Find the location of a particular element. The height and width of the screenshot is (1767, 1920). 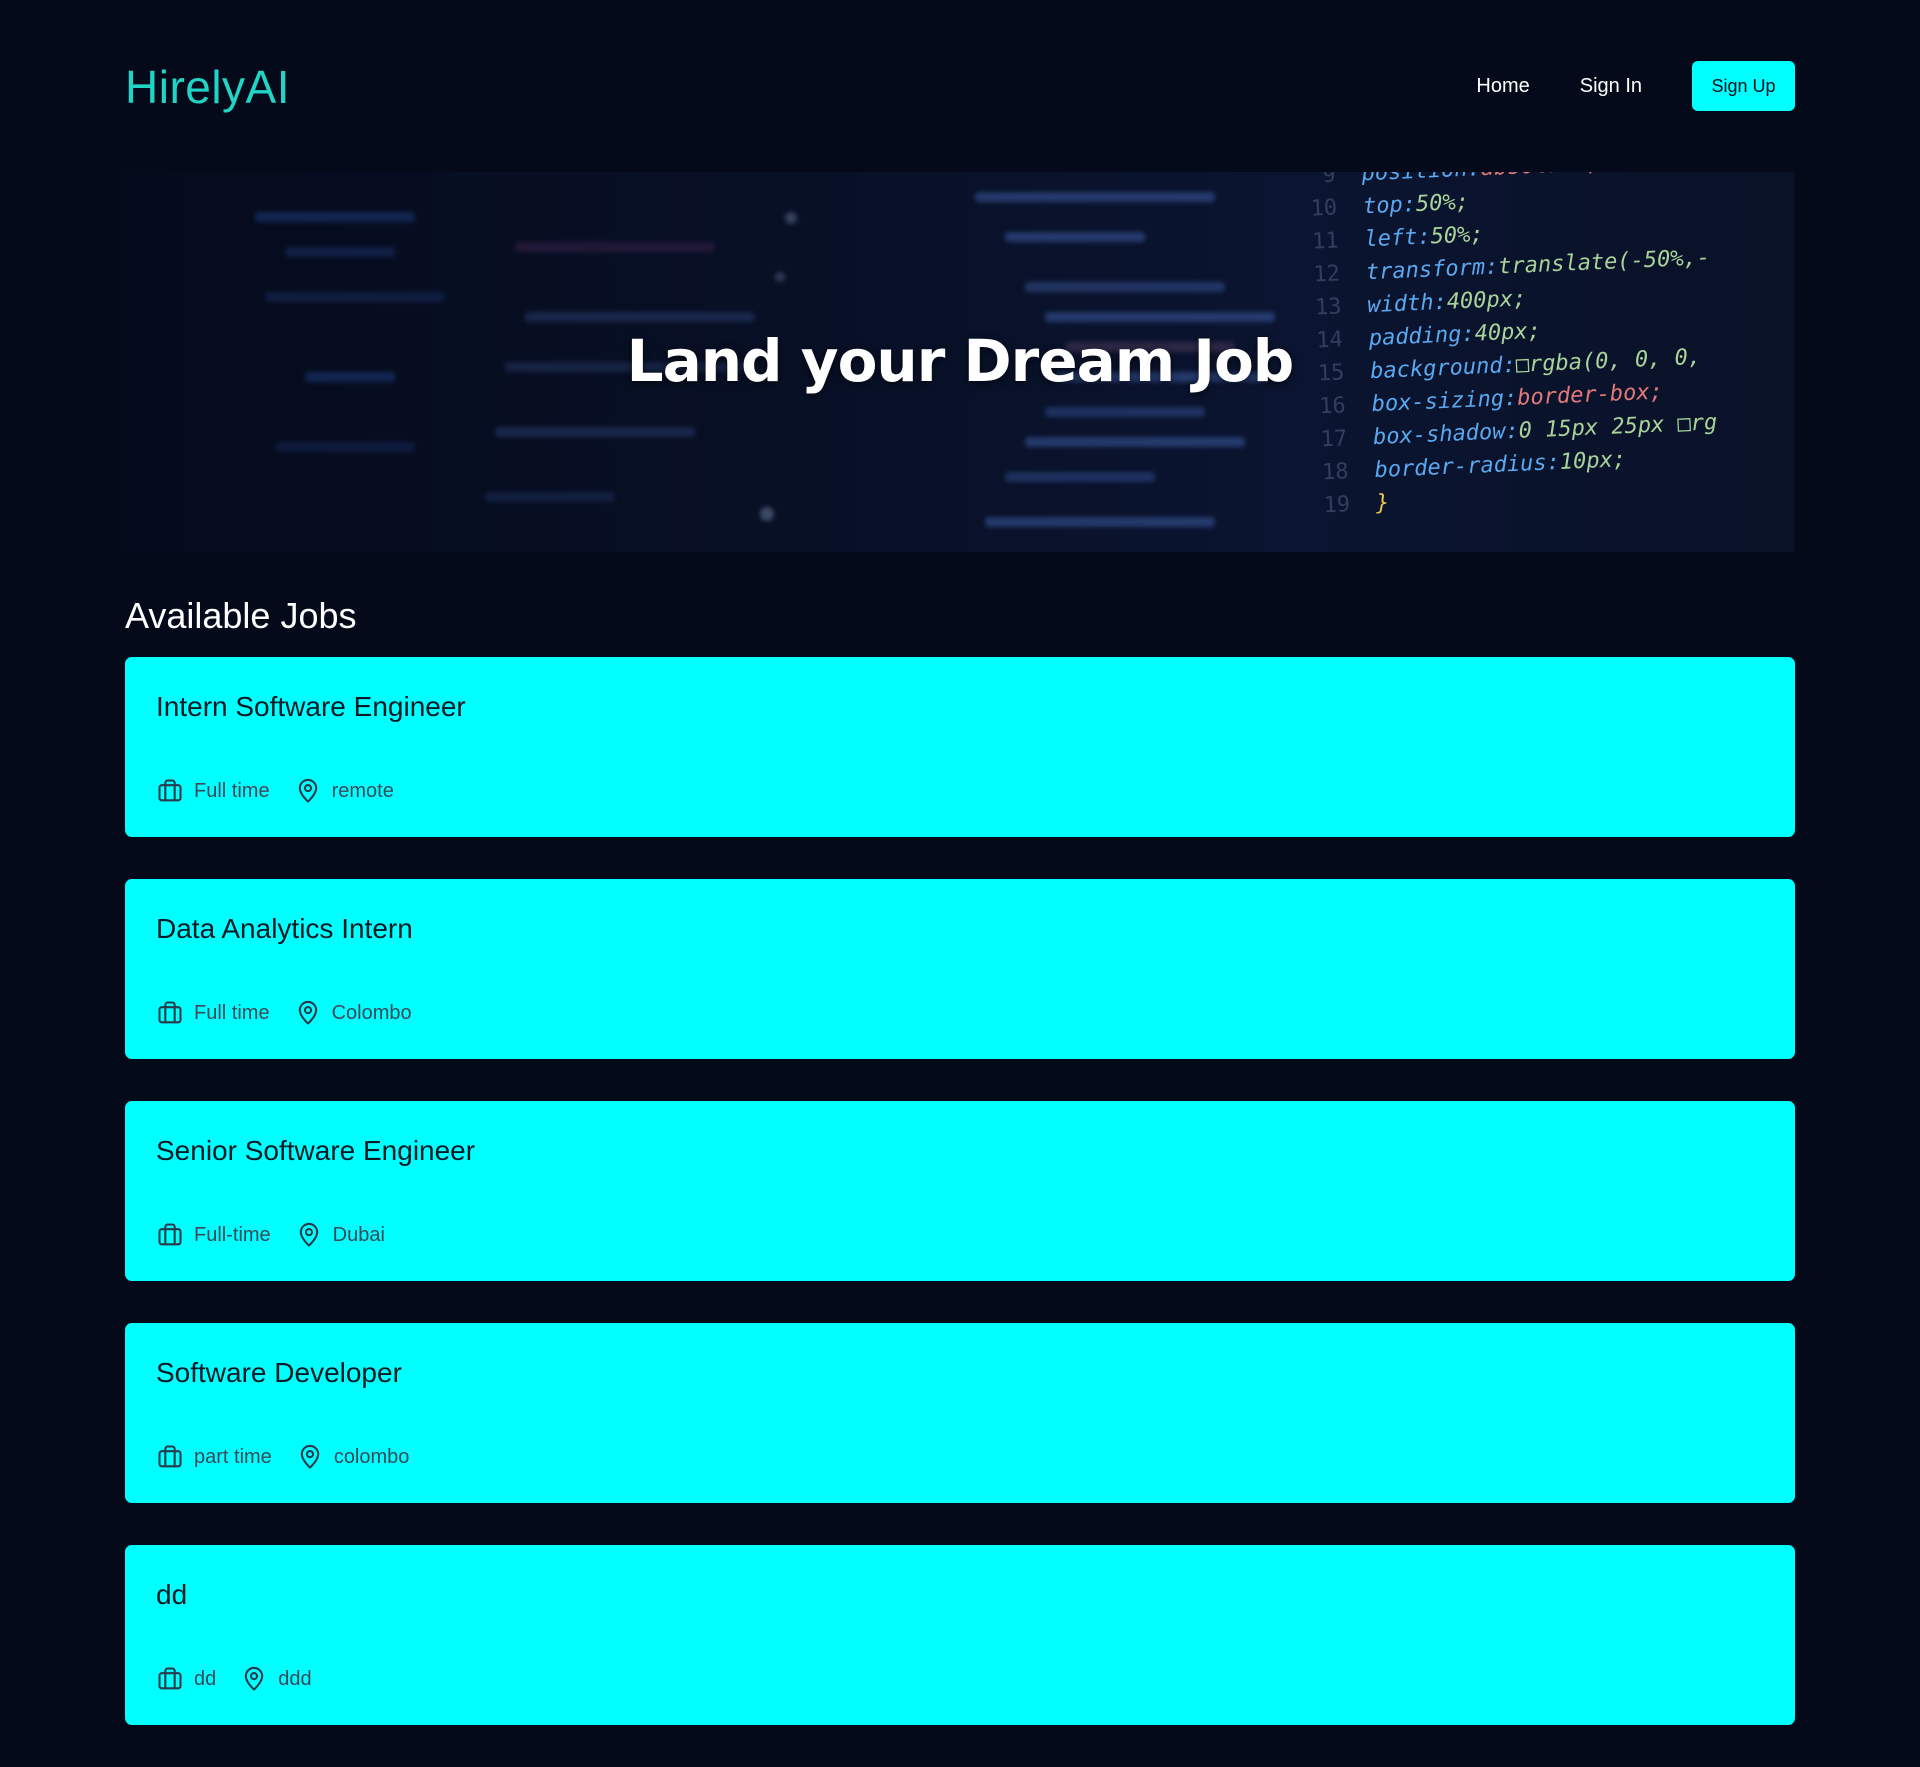

code-property: left: is located at coordinates (1397, 238).